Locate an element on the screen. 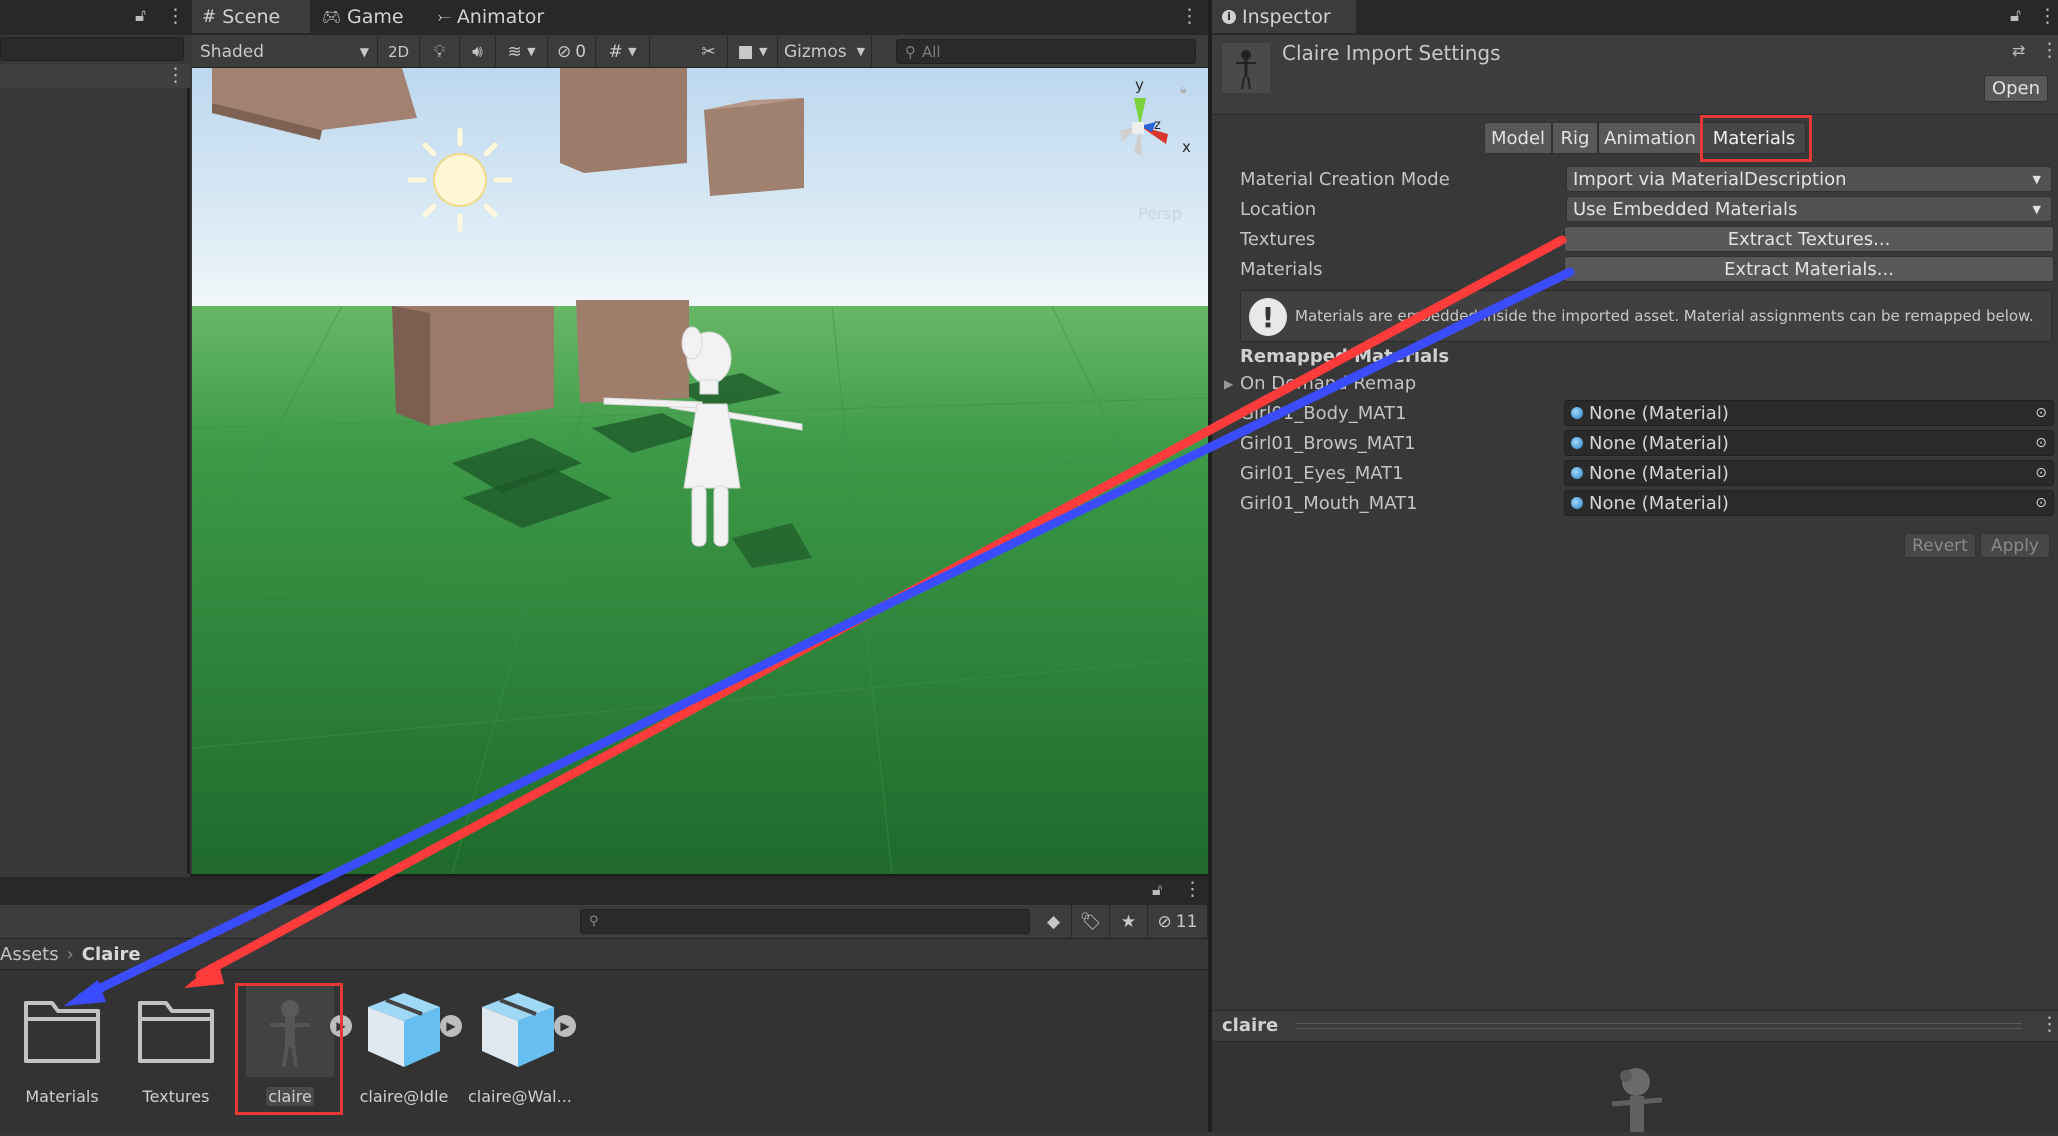 The height and width of the screenshot is (1136, 2058). breadcrumb-root: Assets is located at coordinates (29, 954).